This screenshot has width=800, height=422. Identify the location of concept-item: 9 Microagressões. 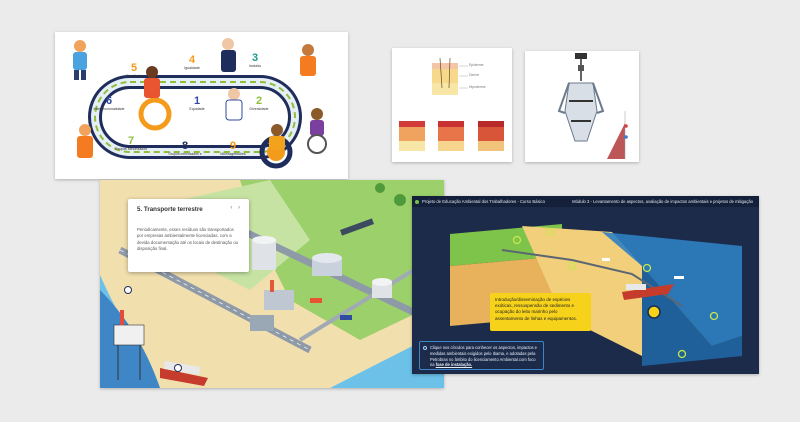
(233, 148).